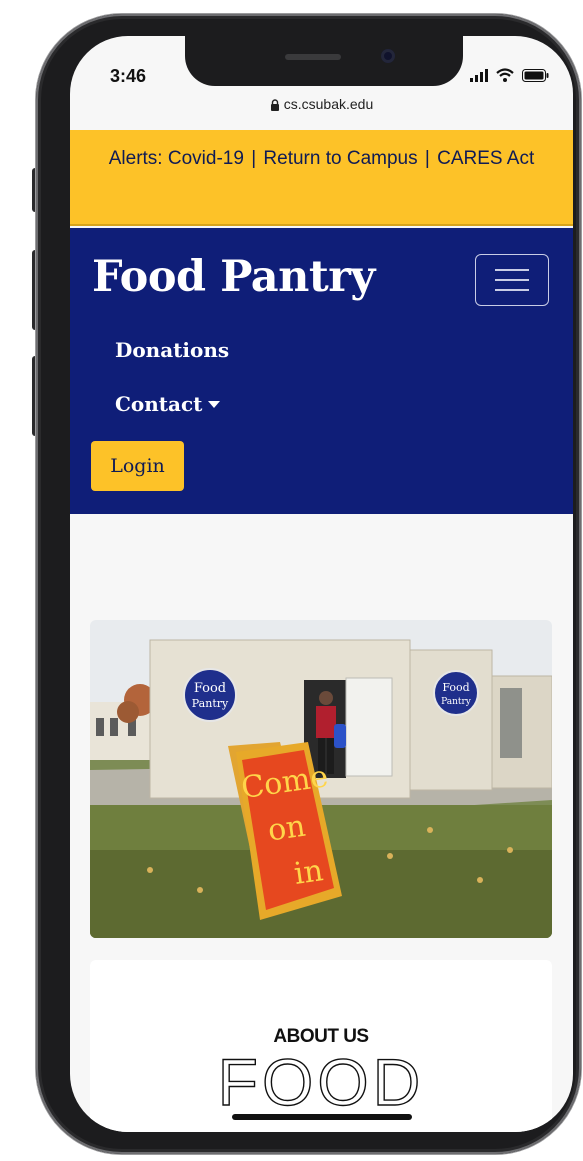 The height and width of the screenshot is (1161, 583). I want to click on address-bar: cs.csubak.edu, so click(321, 112).